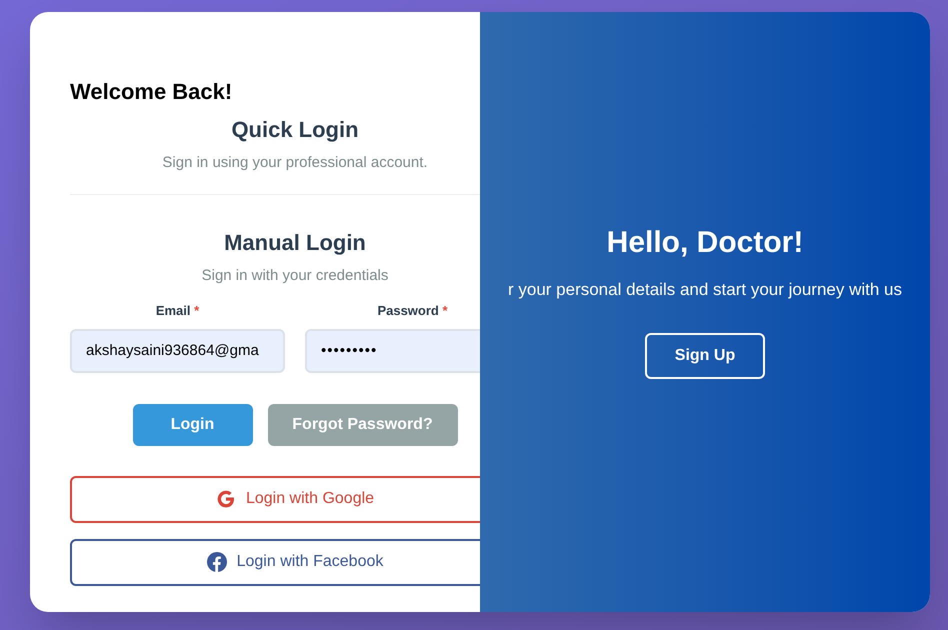  What do you see at coordinates (178, 311) in the screenshot?
I see `field-label: Email *` at bounding box center [178, 311].